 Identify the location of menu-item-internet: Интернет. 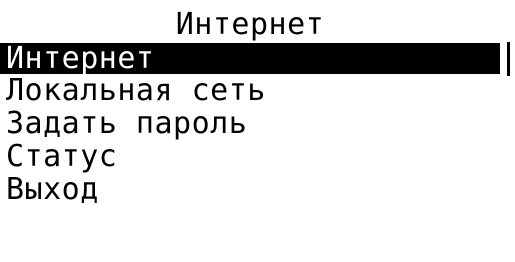
(250, 58).